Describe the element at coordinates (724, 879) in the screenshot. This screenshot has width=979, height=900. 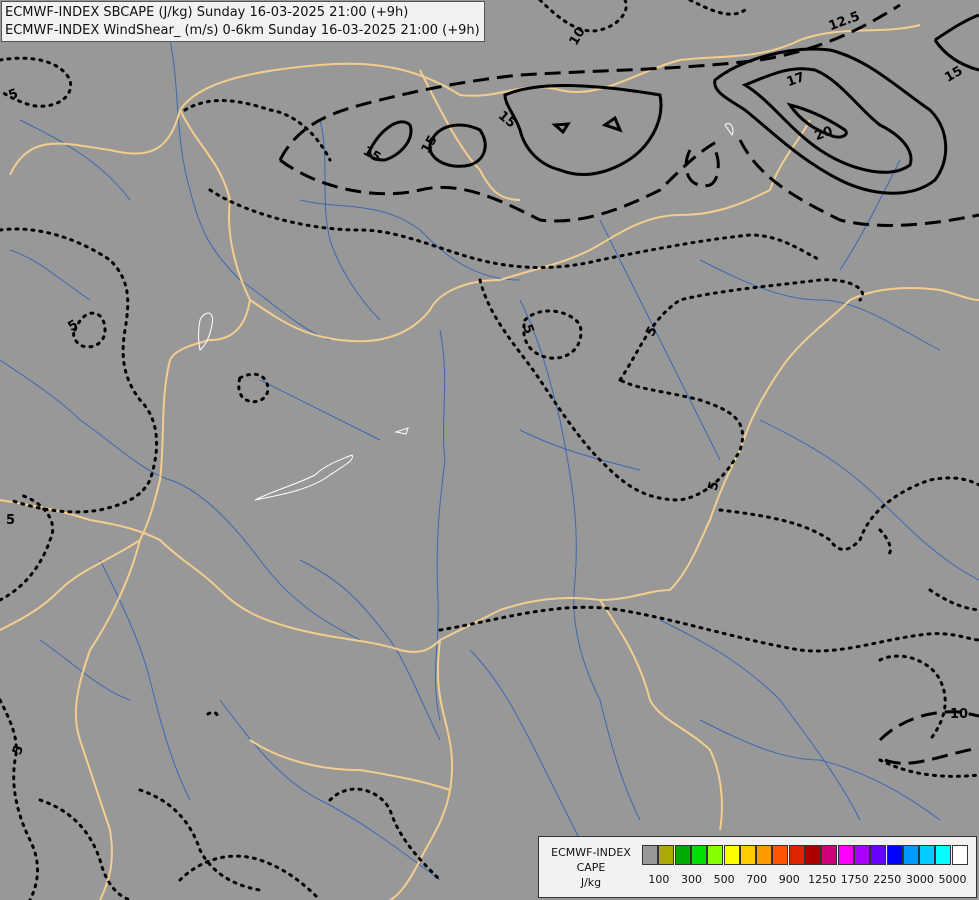
I see `legend-tick-label: 500` at that location.